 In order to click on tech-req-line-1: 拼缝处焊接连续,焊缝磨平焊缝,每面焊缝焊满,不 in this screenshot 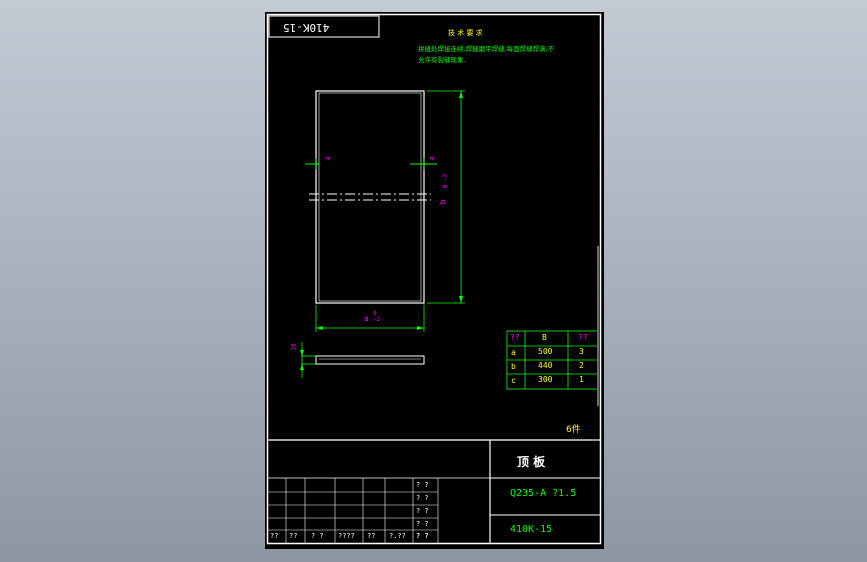, I will do `click(486, 49)`.